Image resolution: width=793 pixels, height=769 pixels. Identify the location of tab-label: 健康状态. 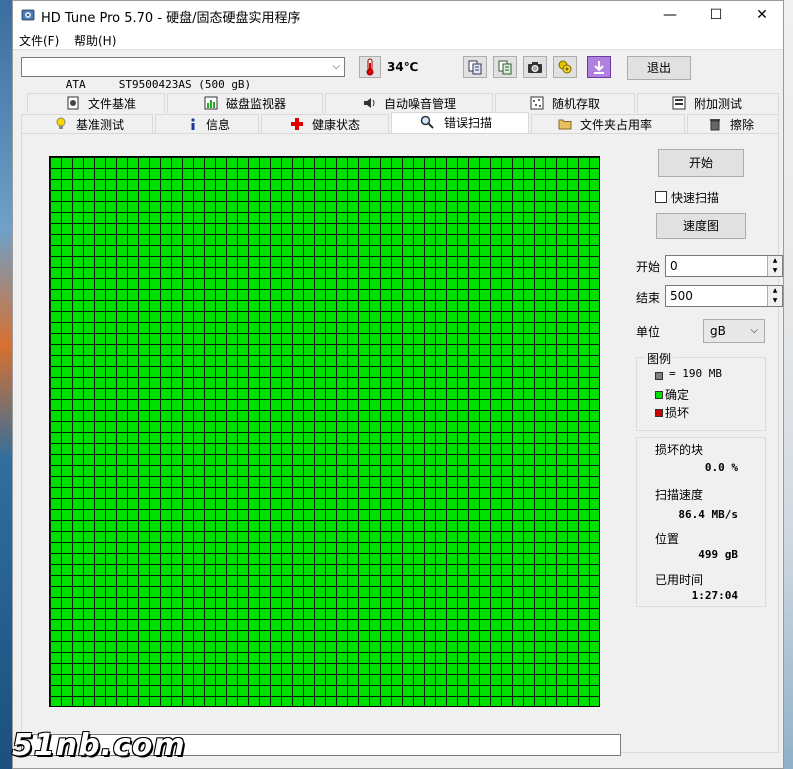
(336, 125).